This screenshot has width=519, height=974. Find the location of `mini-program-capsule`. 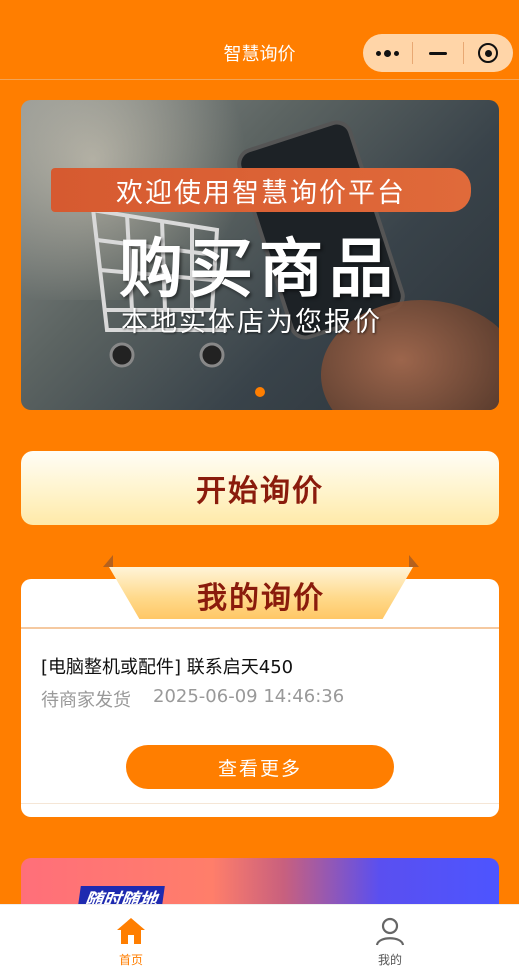

mini-program-capsule is located at coordinates (438, 53).